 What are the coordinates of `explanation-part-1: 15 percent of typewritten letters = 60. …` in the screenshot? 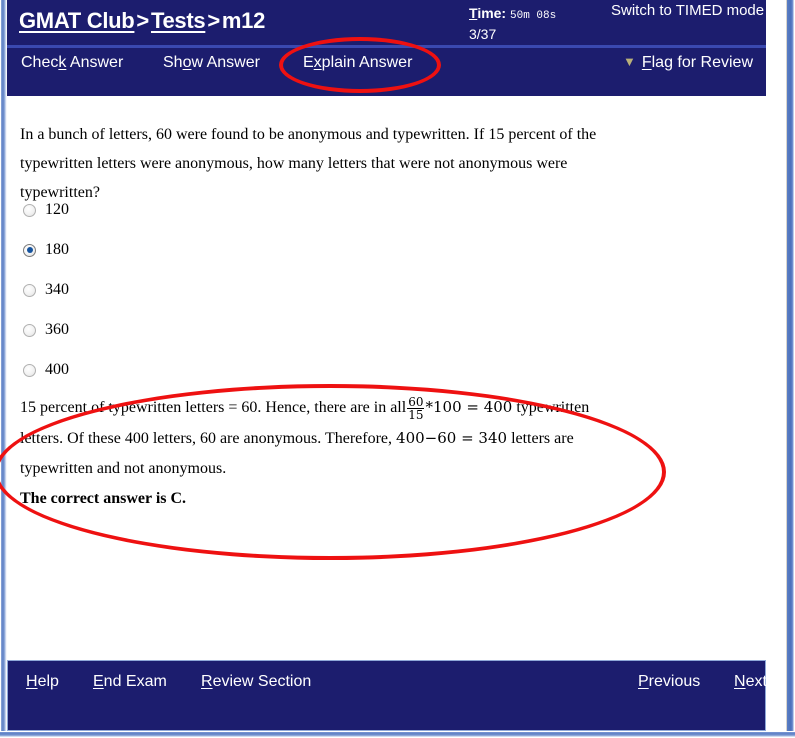 It's located at (213, 407).